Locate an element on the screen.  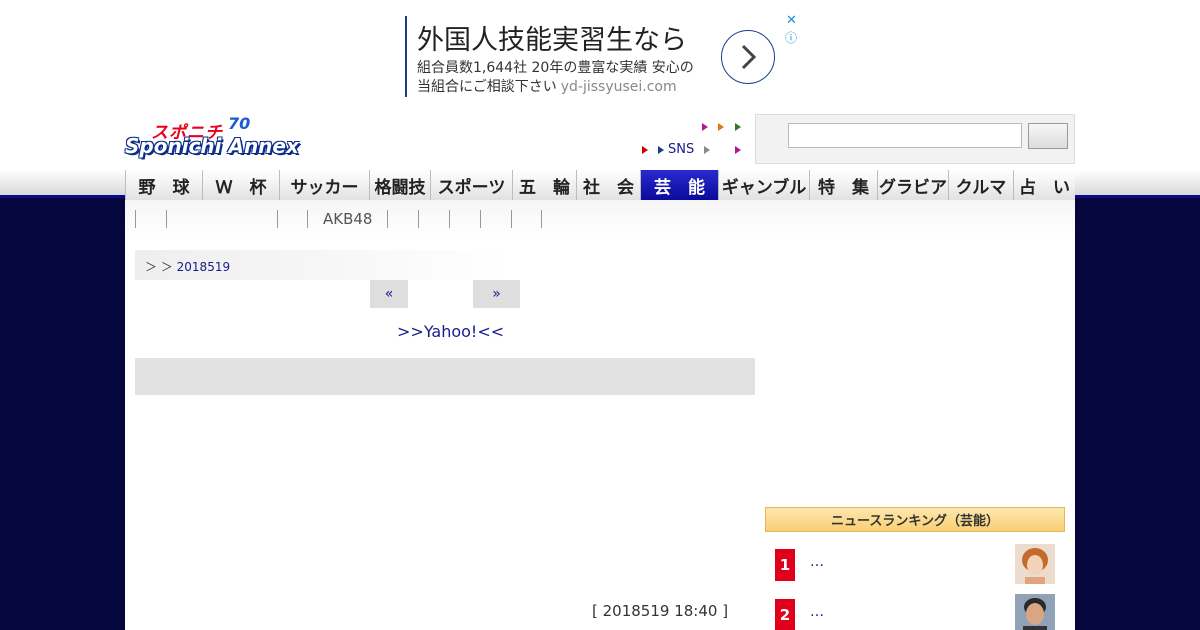
nav-item-cars: クルマ is located at coordinates (980, 185).